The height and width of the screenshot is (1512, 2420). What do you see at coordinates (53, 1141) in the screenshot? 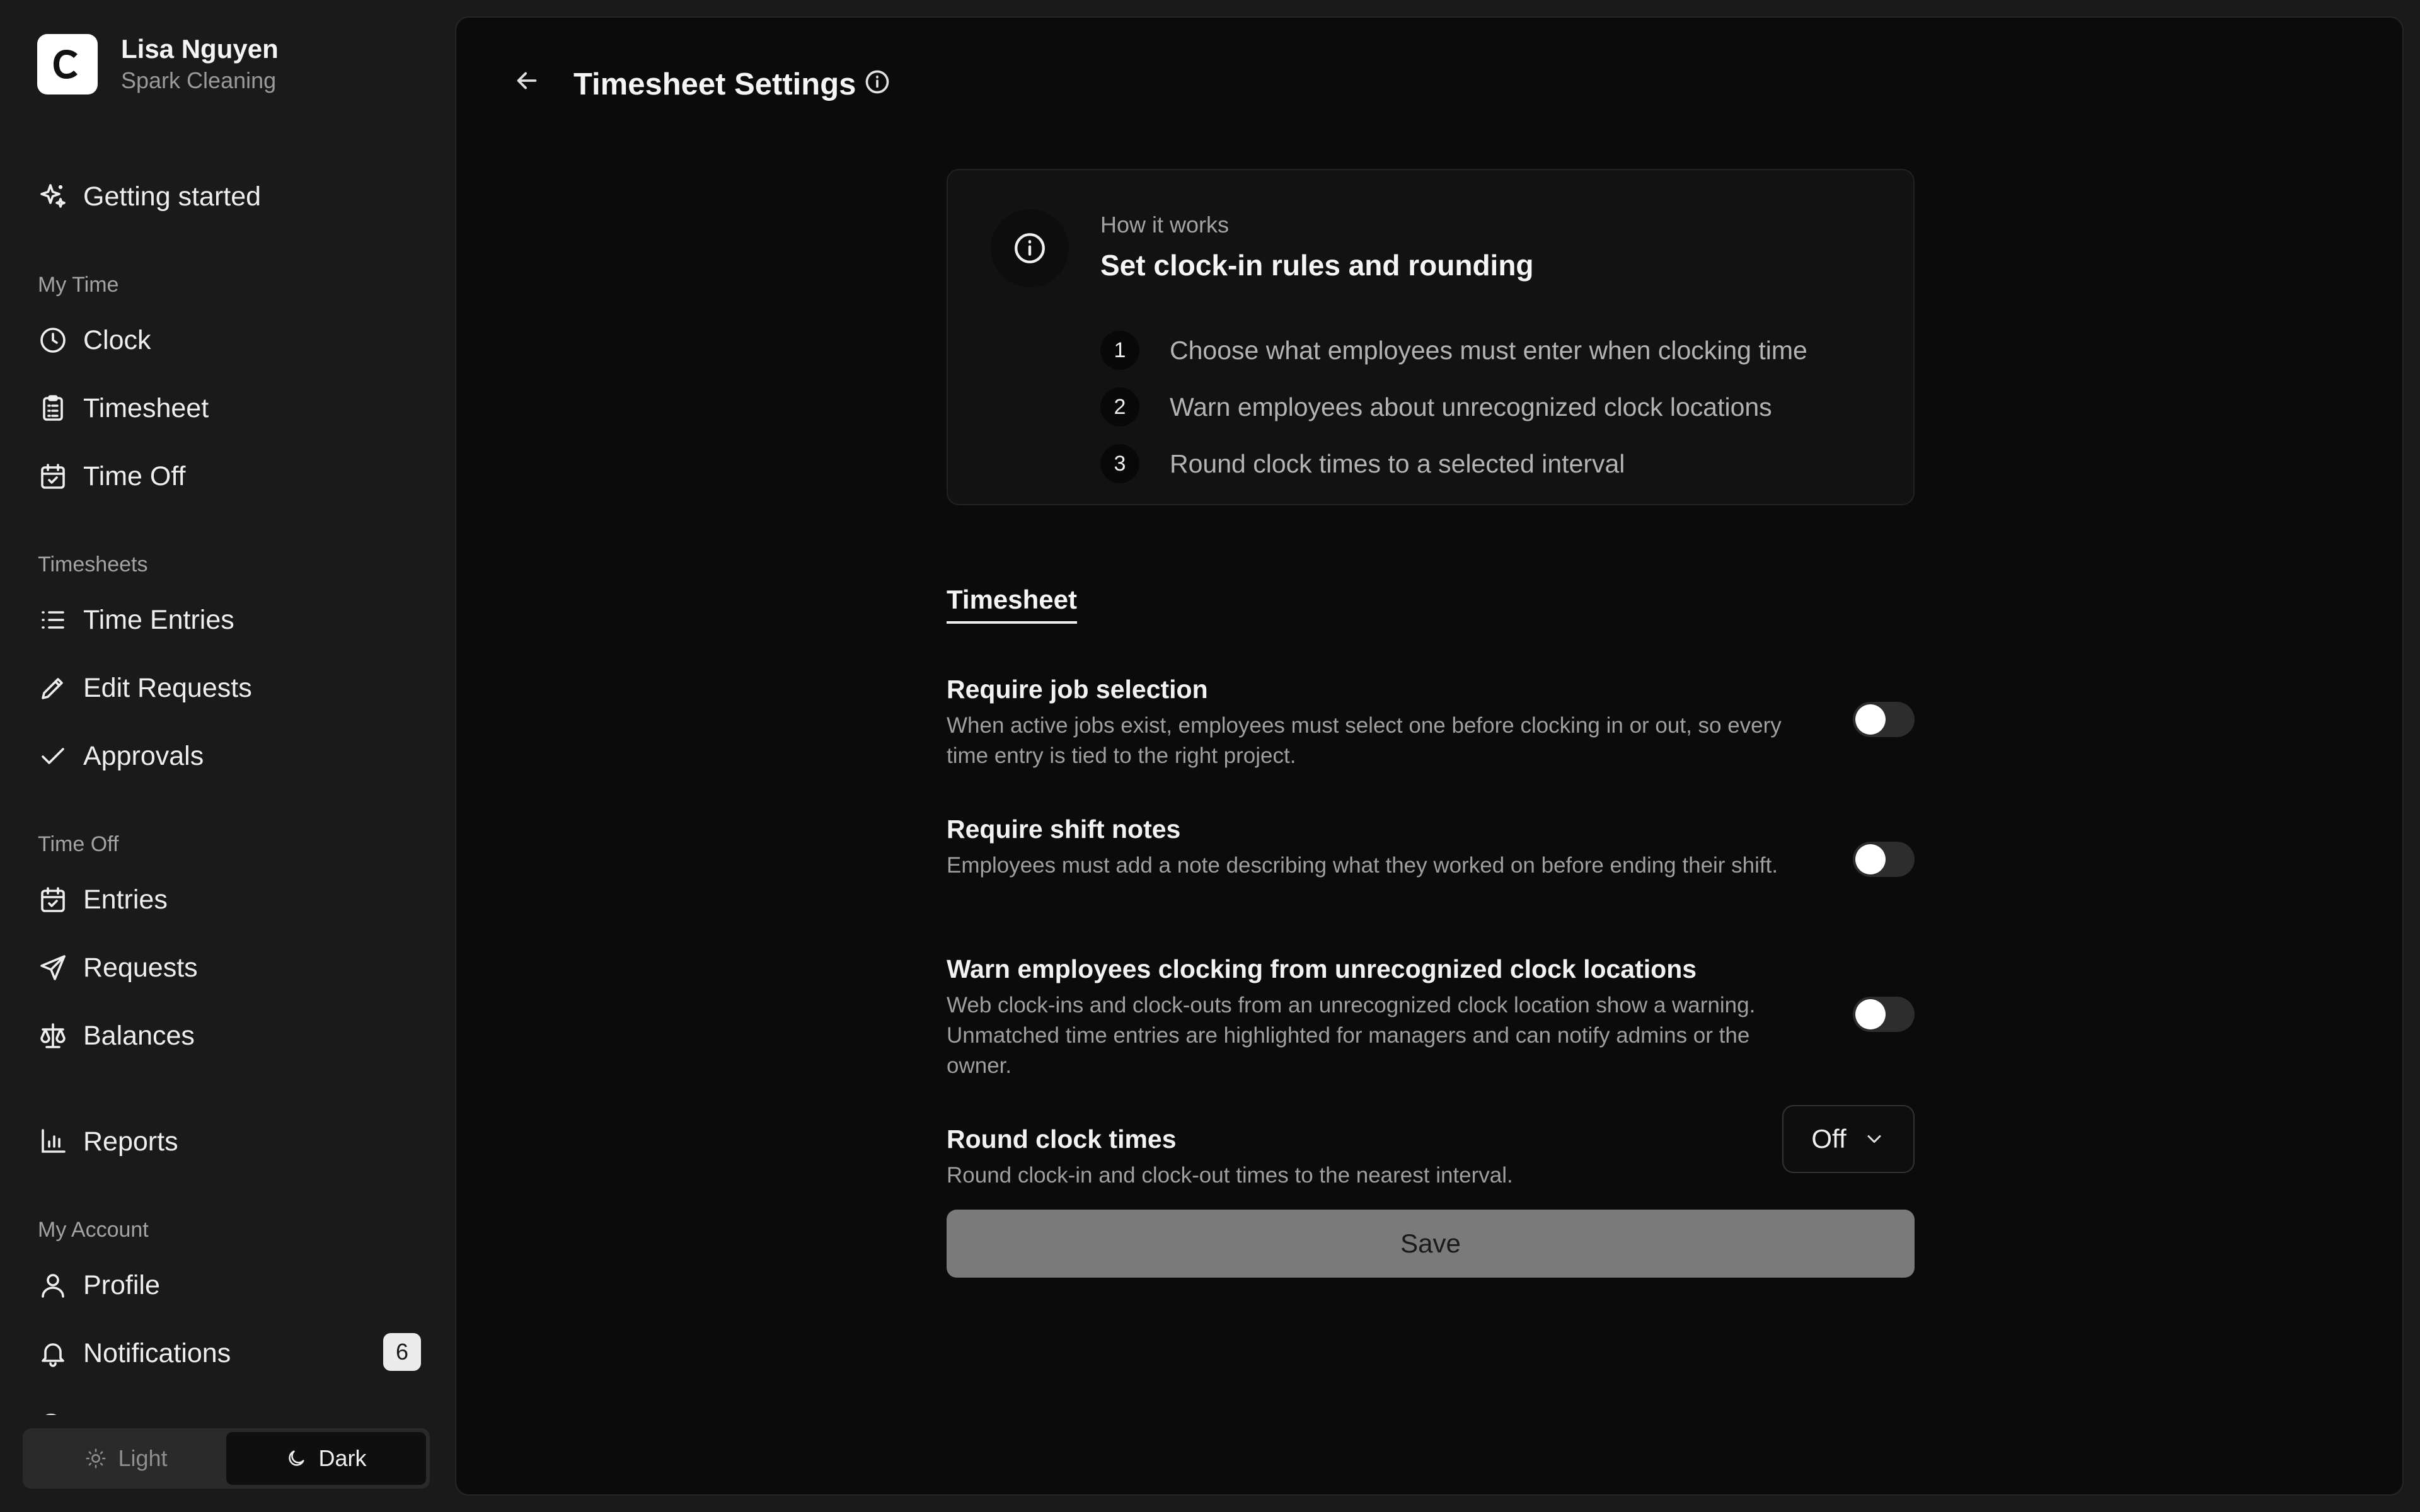
I see `bar-chart-icon` at bounding box center [53, 1141].